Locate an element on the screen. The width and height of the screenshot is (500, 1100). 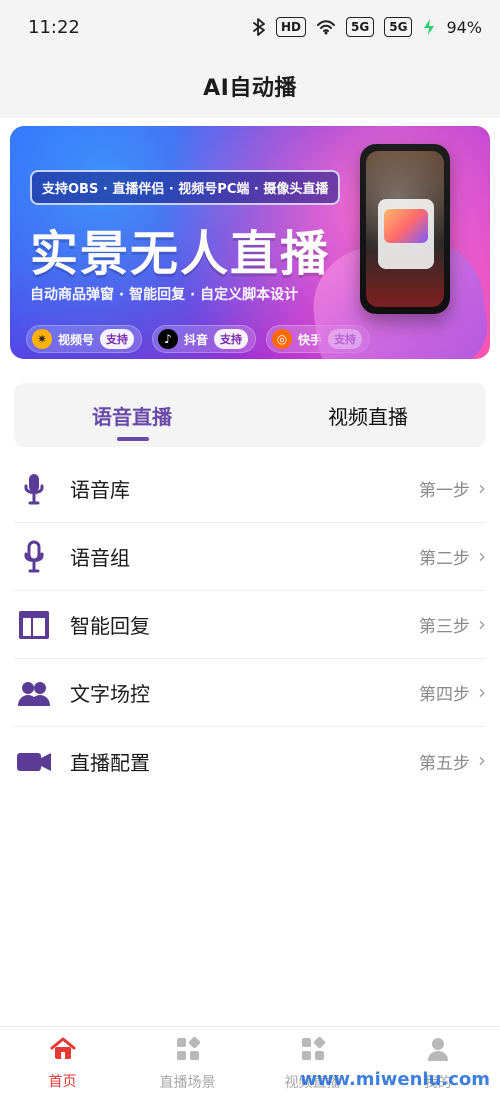
menu-item-label: 智能回复 is located at coordinates (110, 626).